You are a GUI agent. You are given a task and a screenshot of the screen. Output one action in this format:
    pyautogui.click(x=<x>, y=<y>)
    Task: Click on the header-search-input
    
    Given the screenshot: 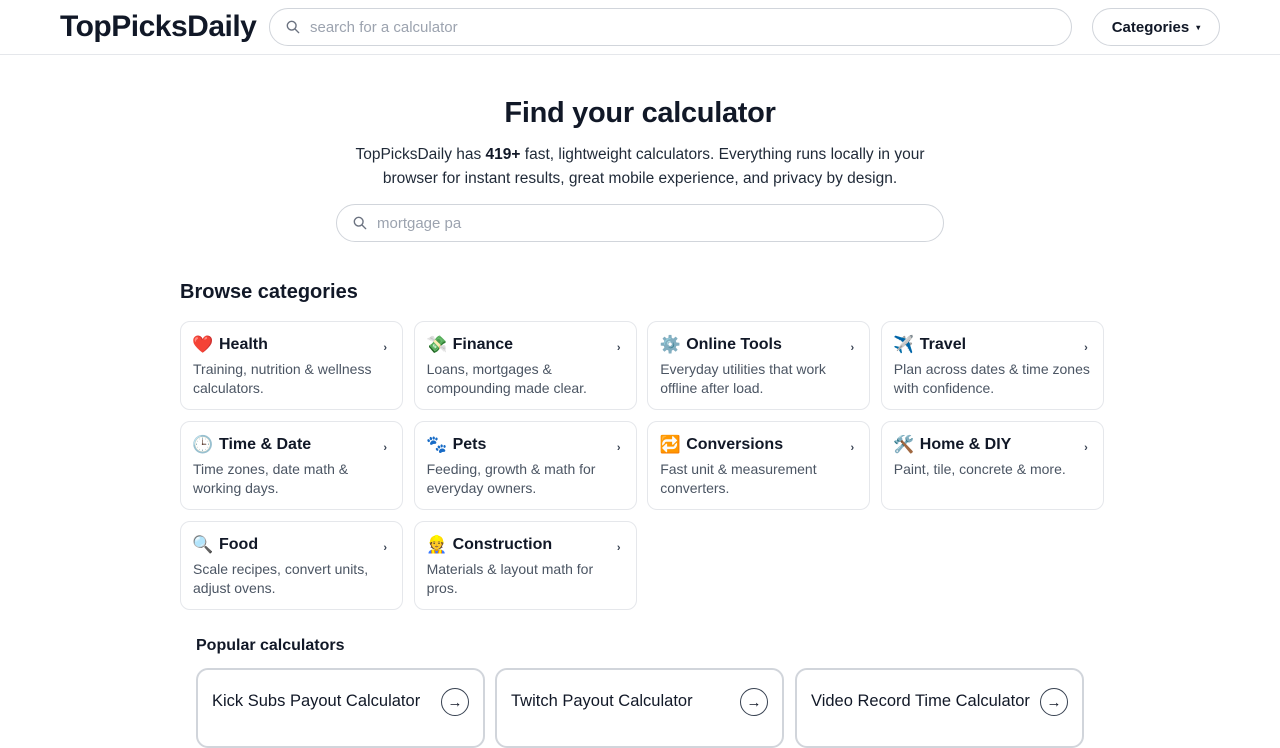 What is the action you would take?
    pyautogui.click(x=690, y=27)
    